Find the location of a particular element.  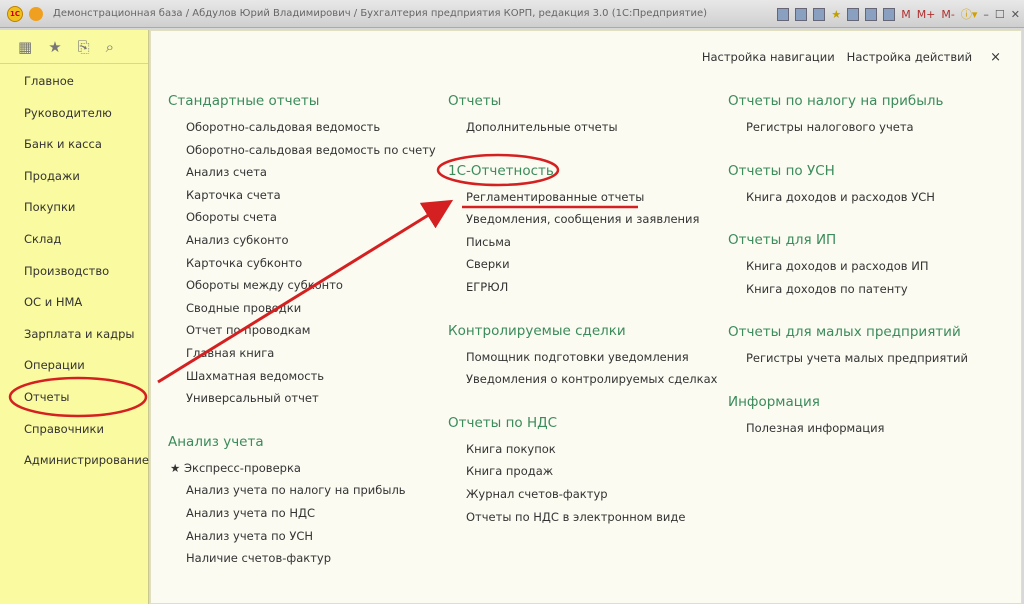

sidebar-item: Продажи is located at coordinates (52, 176).